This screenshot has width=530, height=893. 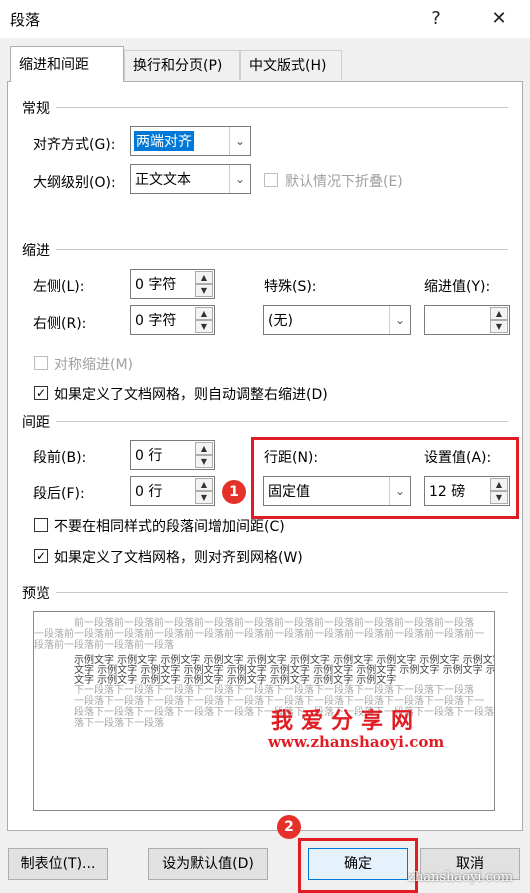 What do you see at coordinates (289, 492) in the screenshot?
I see `line-spacing-value: 固定值` at bounding box center [289, 492].